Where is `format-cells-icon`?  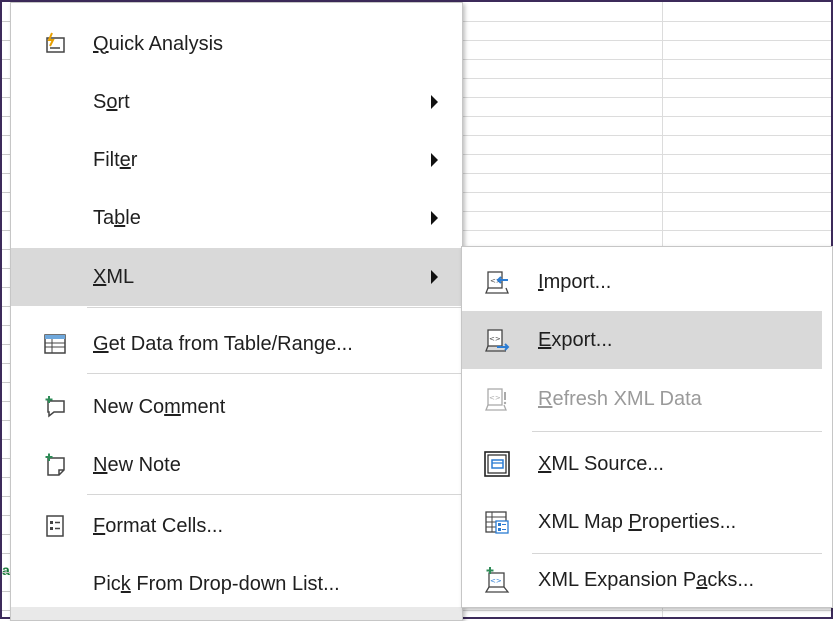
format-cells-icon is located at coordinates (55, 526).